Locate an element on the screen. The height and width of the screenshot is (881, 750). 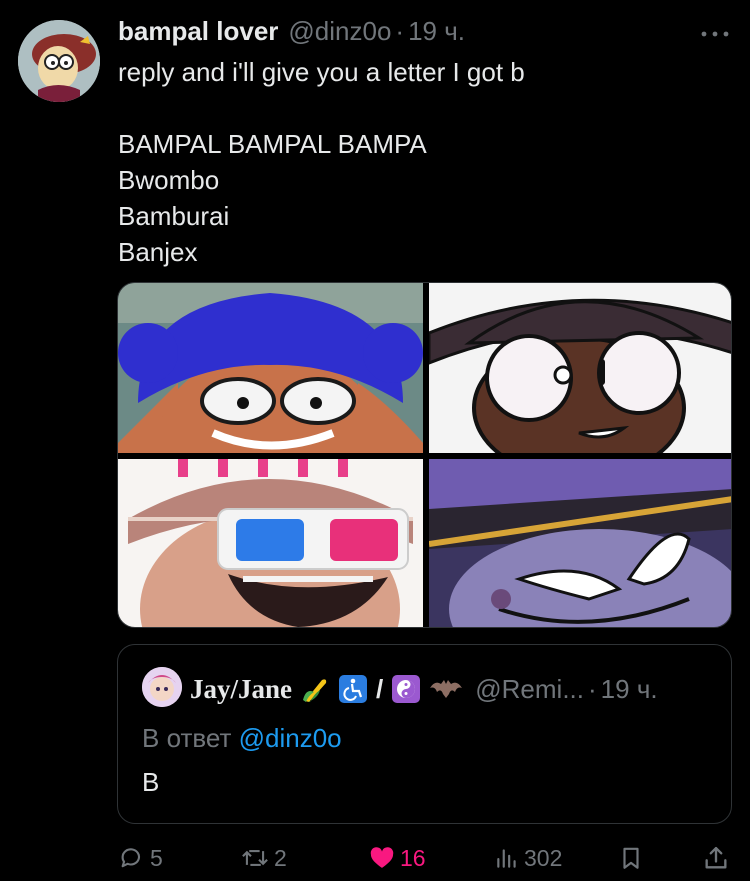
post-text-line: BAMPAL BAMPAL BAMPA is located at coordinates (272, 144).